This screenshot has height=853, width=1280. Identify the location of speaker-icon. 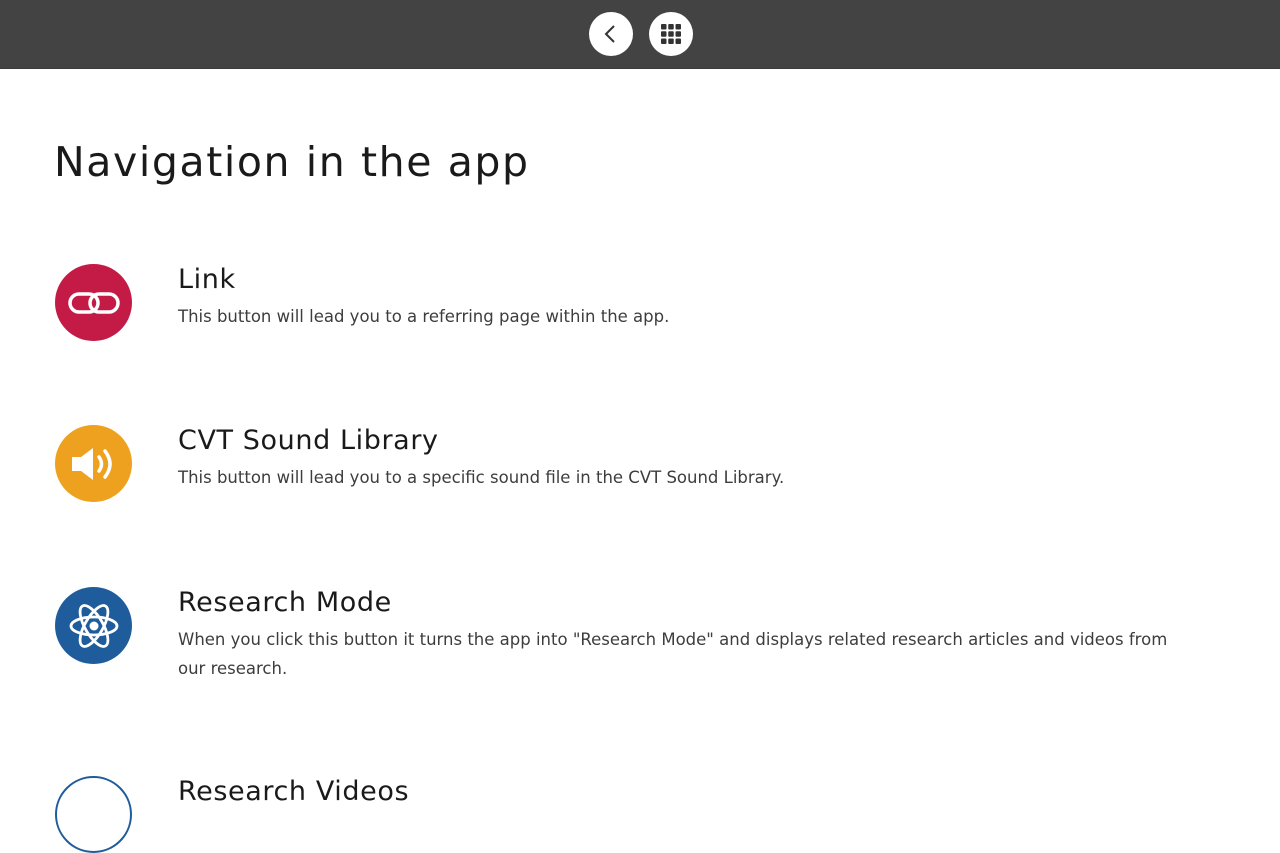
(91, 463).